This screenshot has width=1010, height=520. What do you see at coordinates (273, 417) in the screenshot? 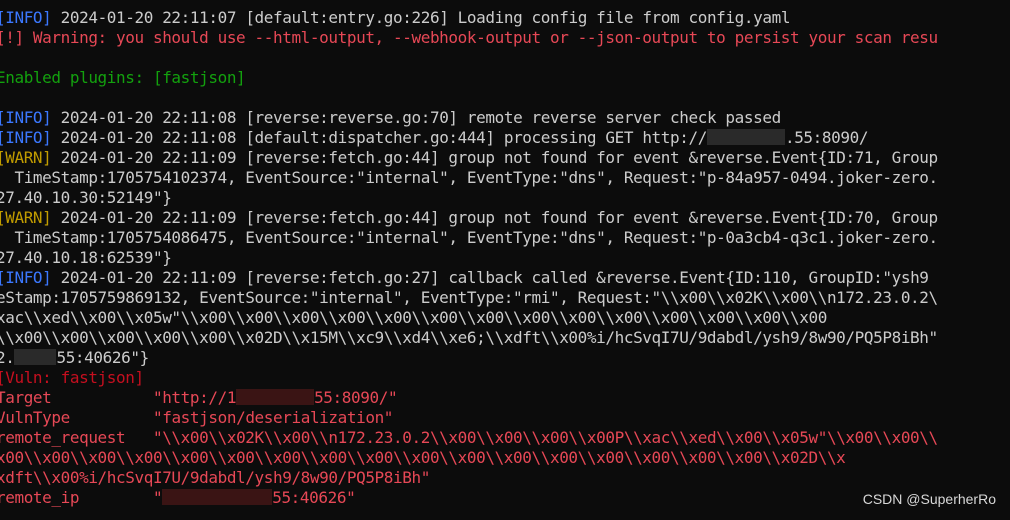
I see `field-value: "fastjson/deserialization"` at bounding box center [273, 417].